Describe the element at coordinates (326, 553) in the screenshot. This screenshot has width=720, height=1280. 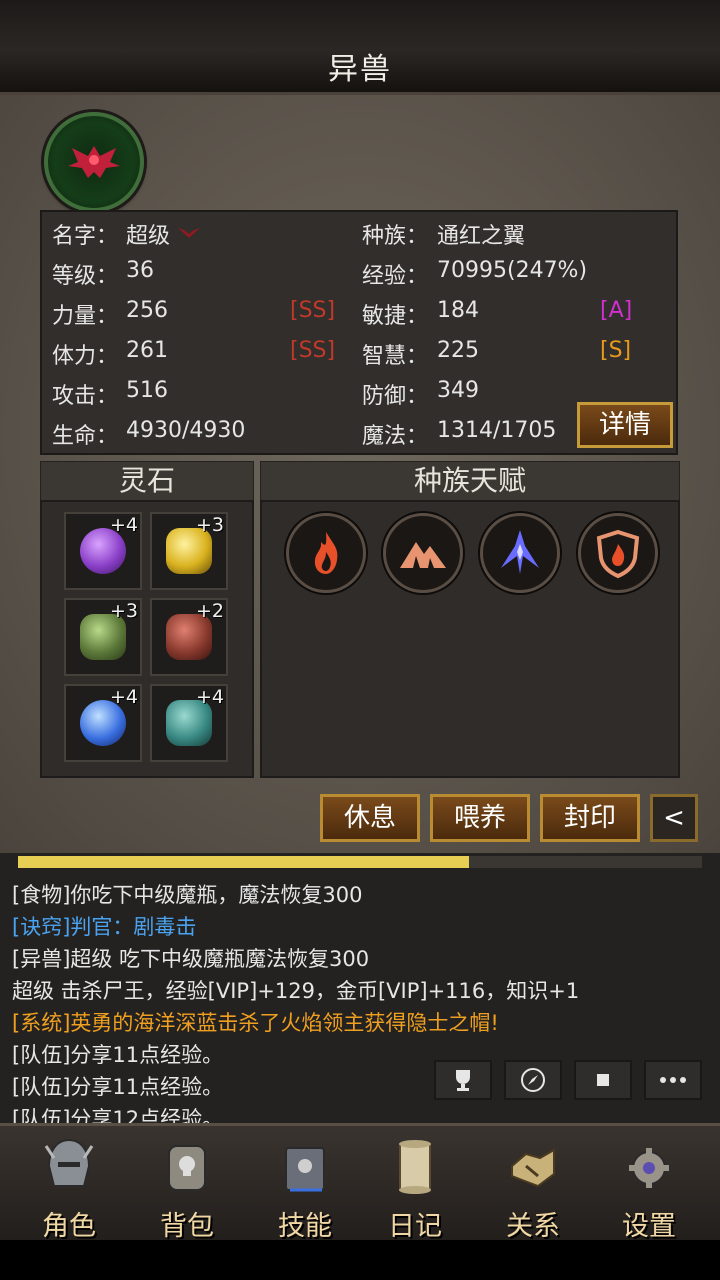
I see `fire-icon` at that location.